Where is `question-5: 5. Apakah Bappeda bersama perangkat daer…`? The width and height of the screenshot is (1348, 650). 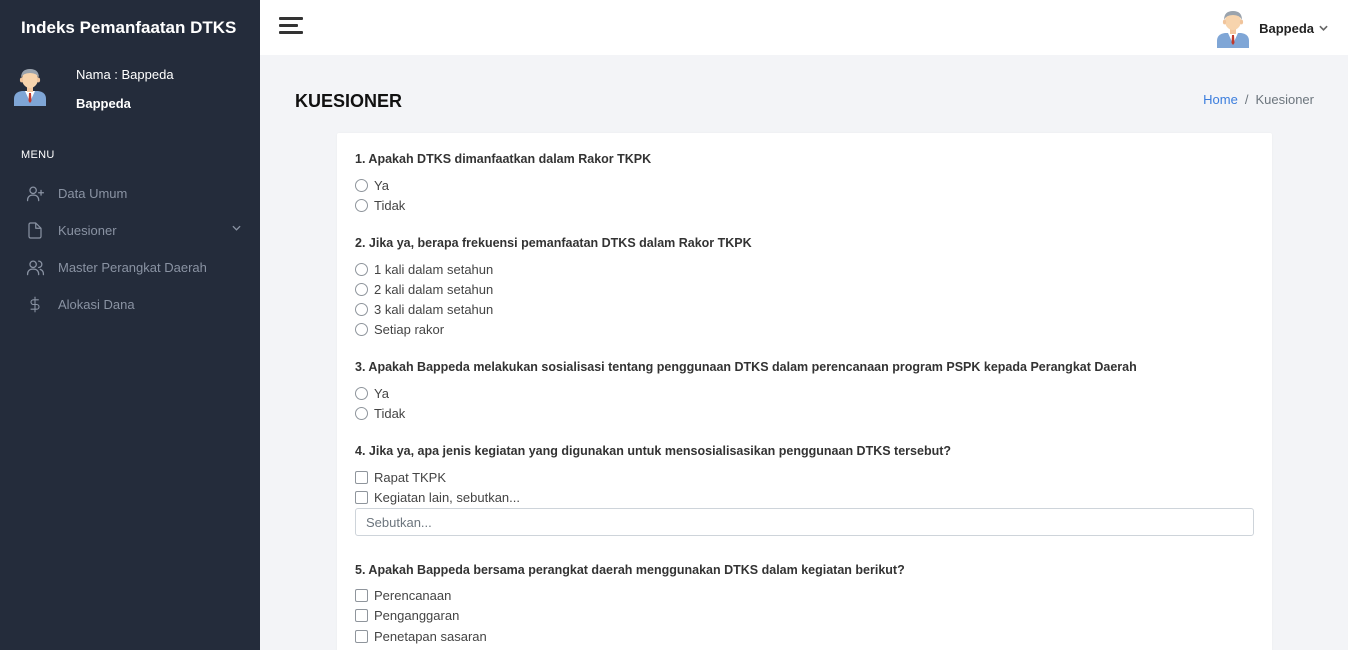
question-5: 5. Apakah Bappeda bersama perangkat daer… is located at coordinates (630, 570).